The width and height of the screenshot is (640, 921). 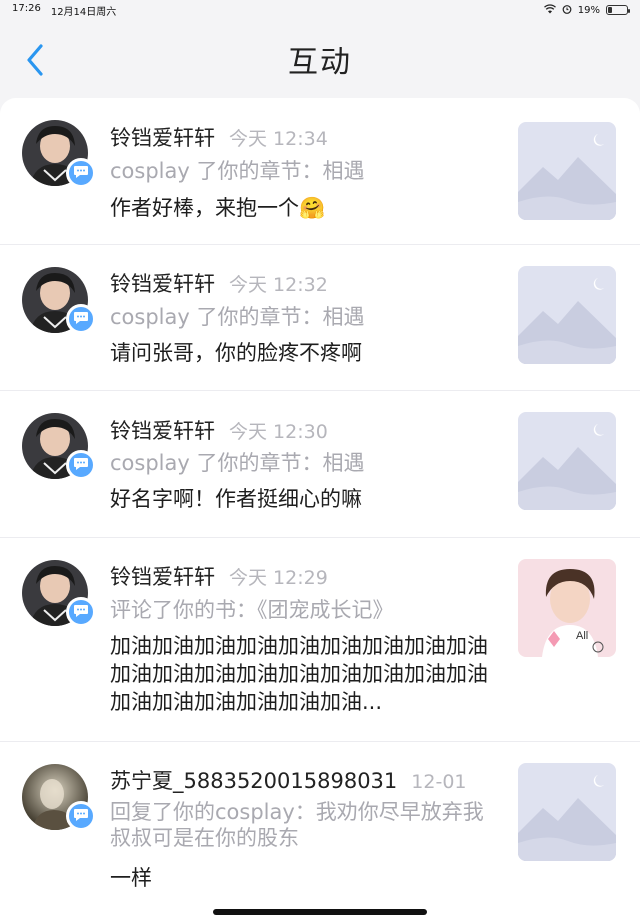 What do you see at coordinates (439, 782) in the screenshot?
I see `timestamp: 12-01` at bounding box center [439, 782].